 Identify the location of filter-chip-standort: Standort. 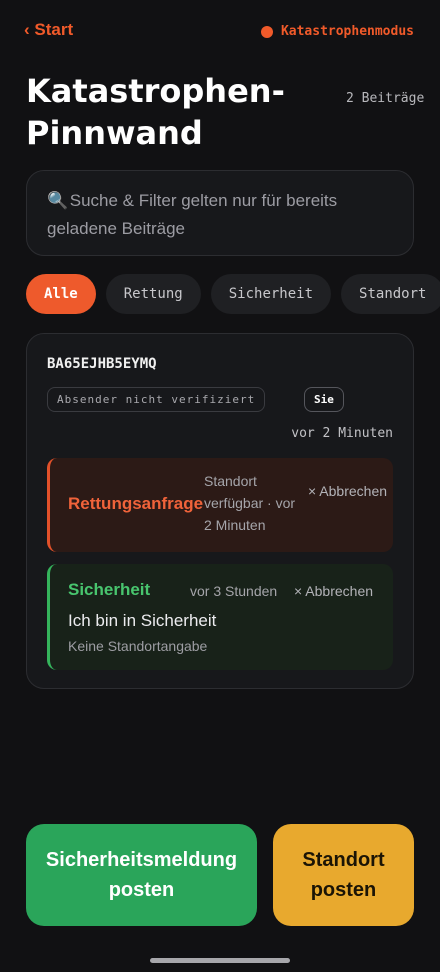
(390, 294).